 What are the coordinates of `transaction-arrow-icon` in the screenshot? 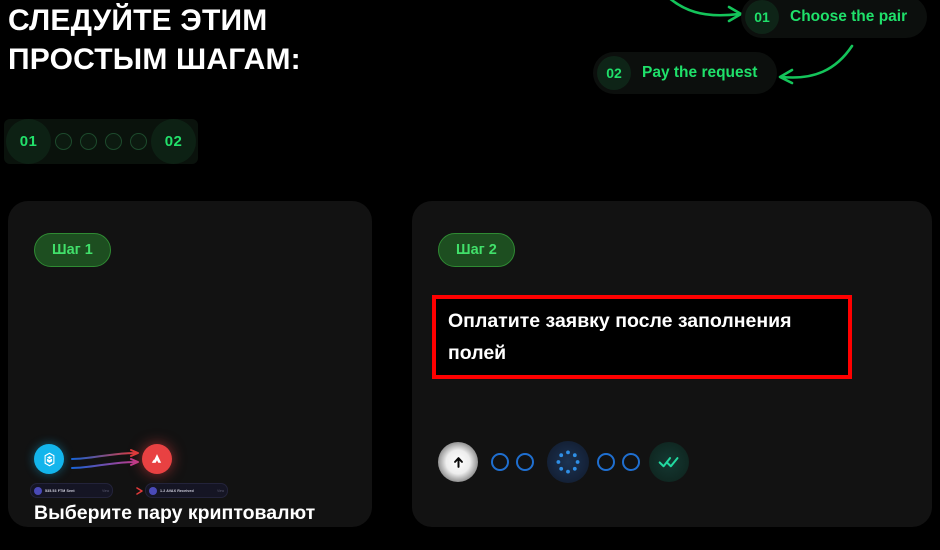 It's located at (128, 491).